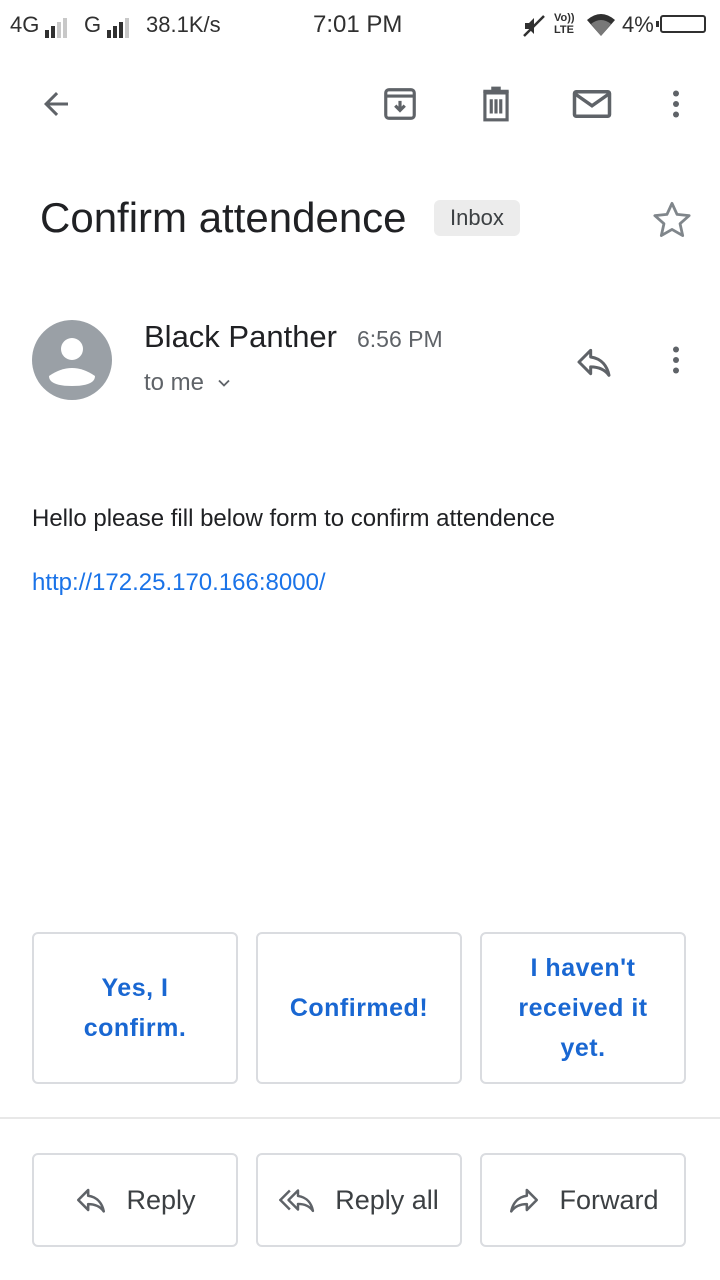 The image size is (720, 1280). I want to click on star-icon, so click(672, 219).